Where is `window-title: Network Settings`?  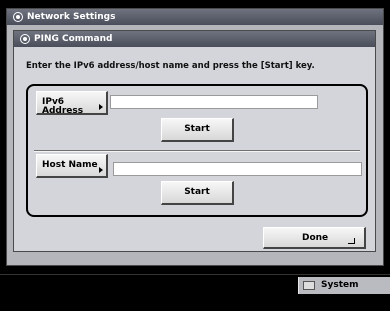 window-title: Network Settings is located at coordinates (71, 17).